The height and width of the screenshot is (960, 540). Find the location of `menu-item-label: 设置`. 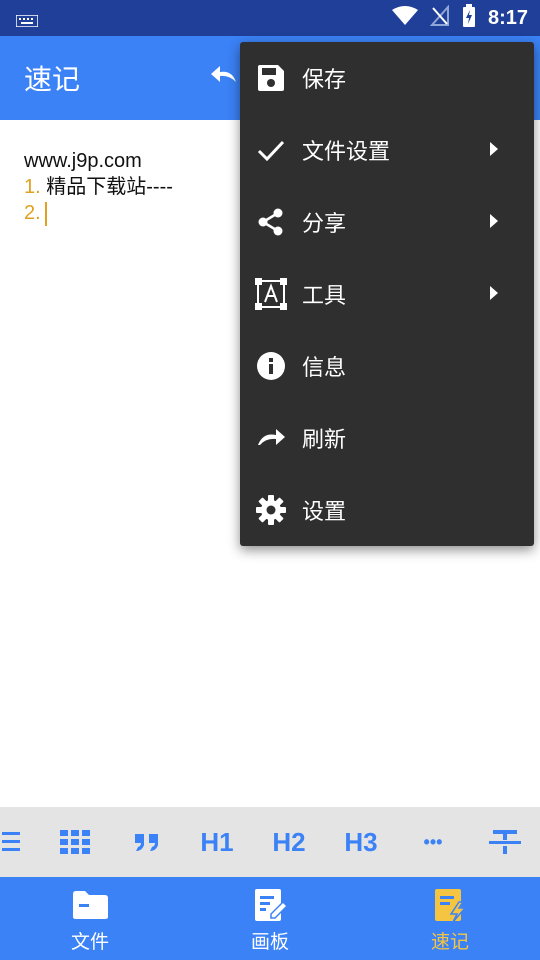

menu-item-label: 设置 is located at coordinates (324, 512).